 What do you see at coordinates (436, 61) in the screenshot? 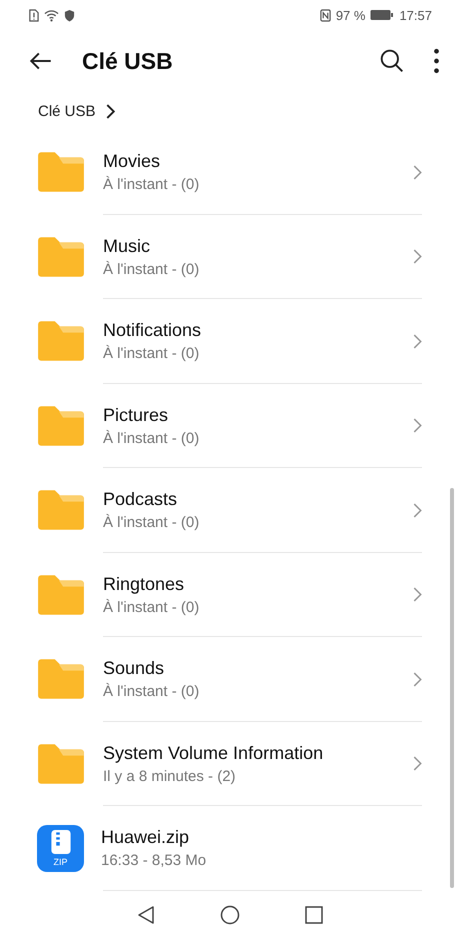
I see `more-icon` at bounding box center [436, 61].